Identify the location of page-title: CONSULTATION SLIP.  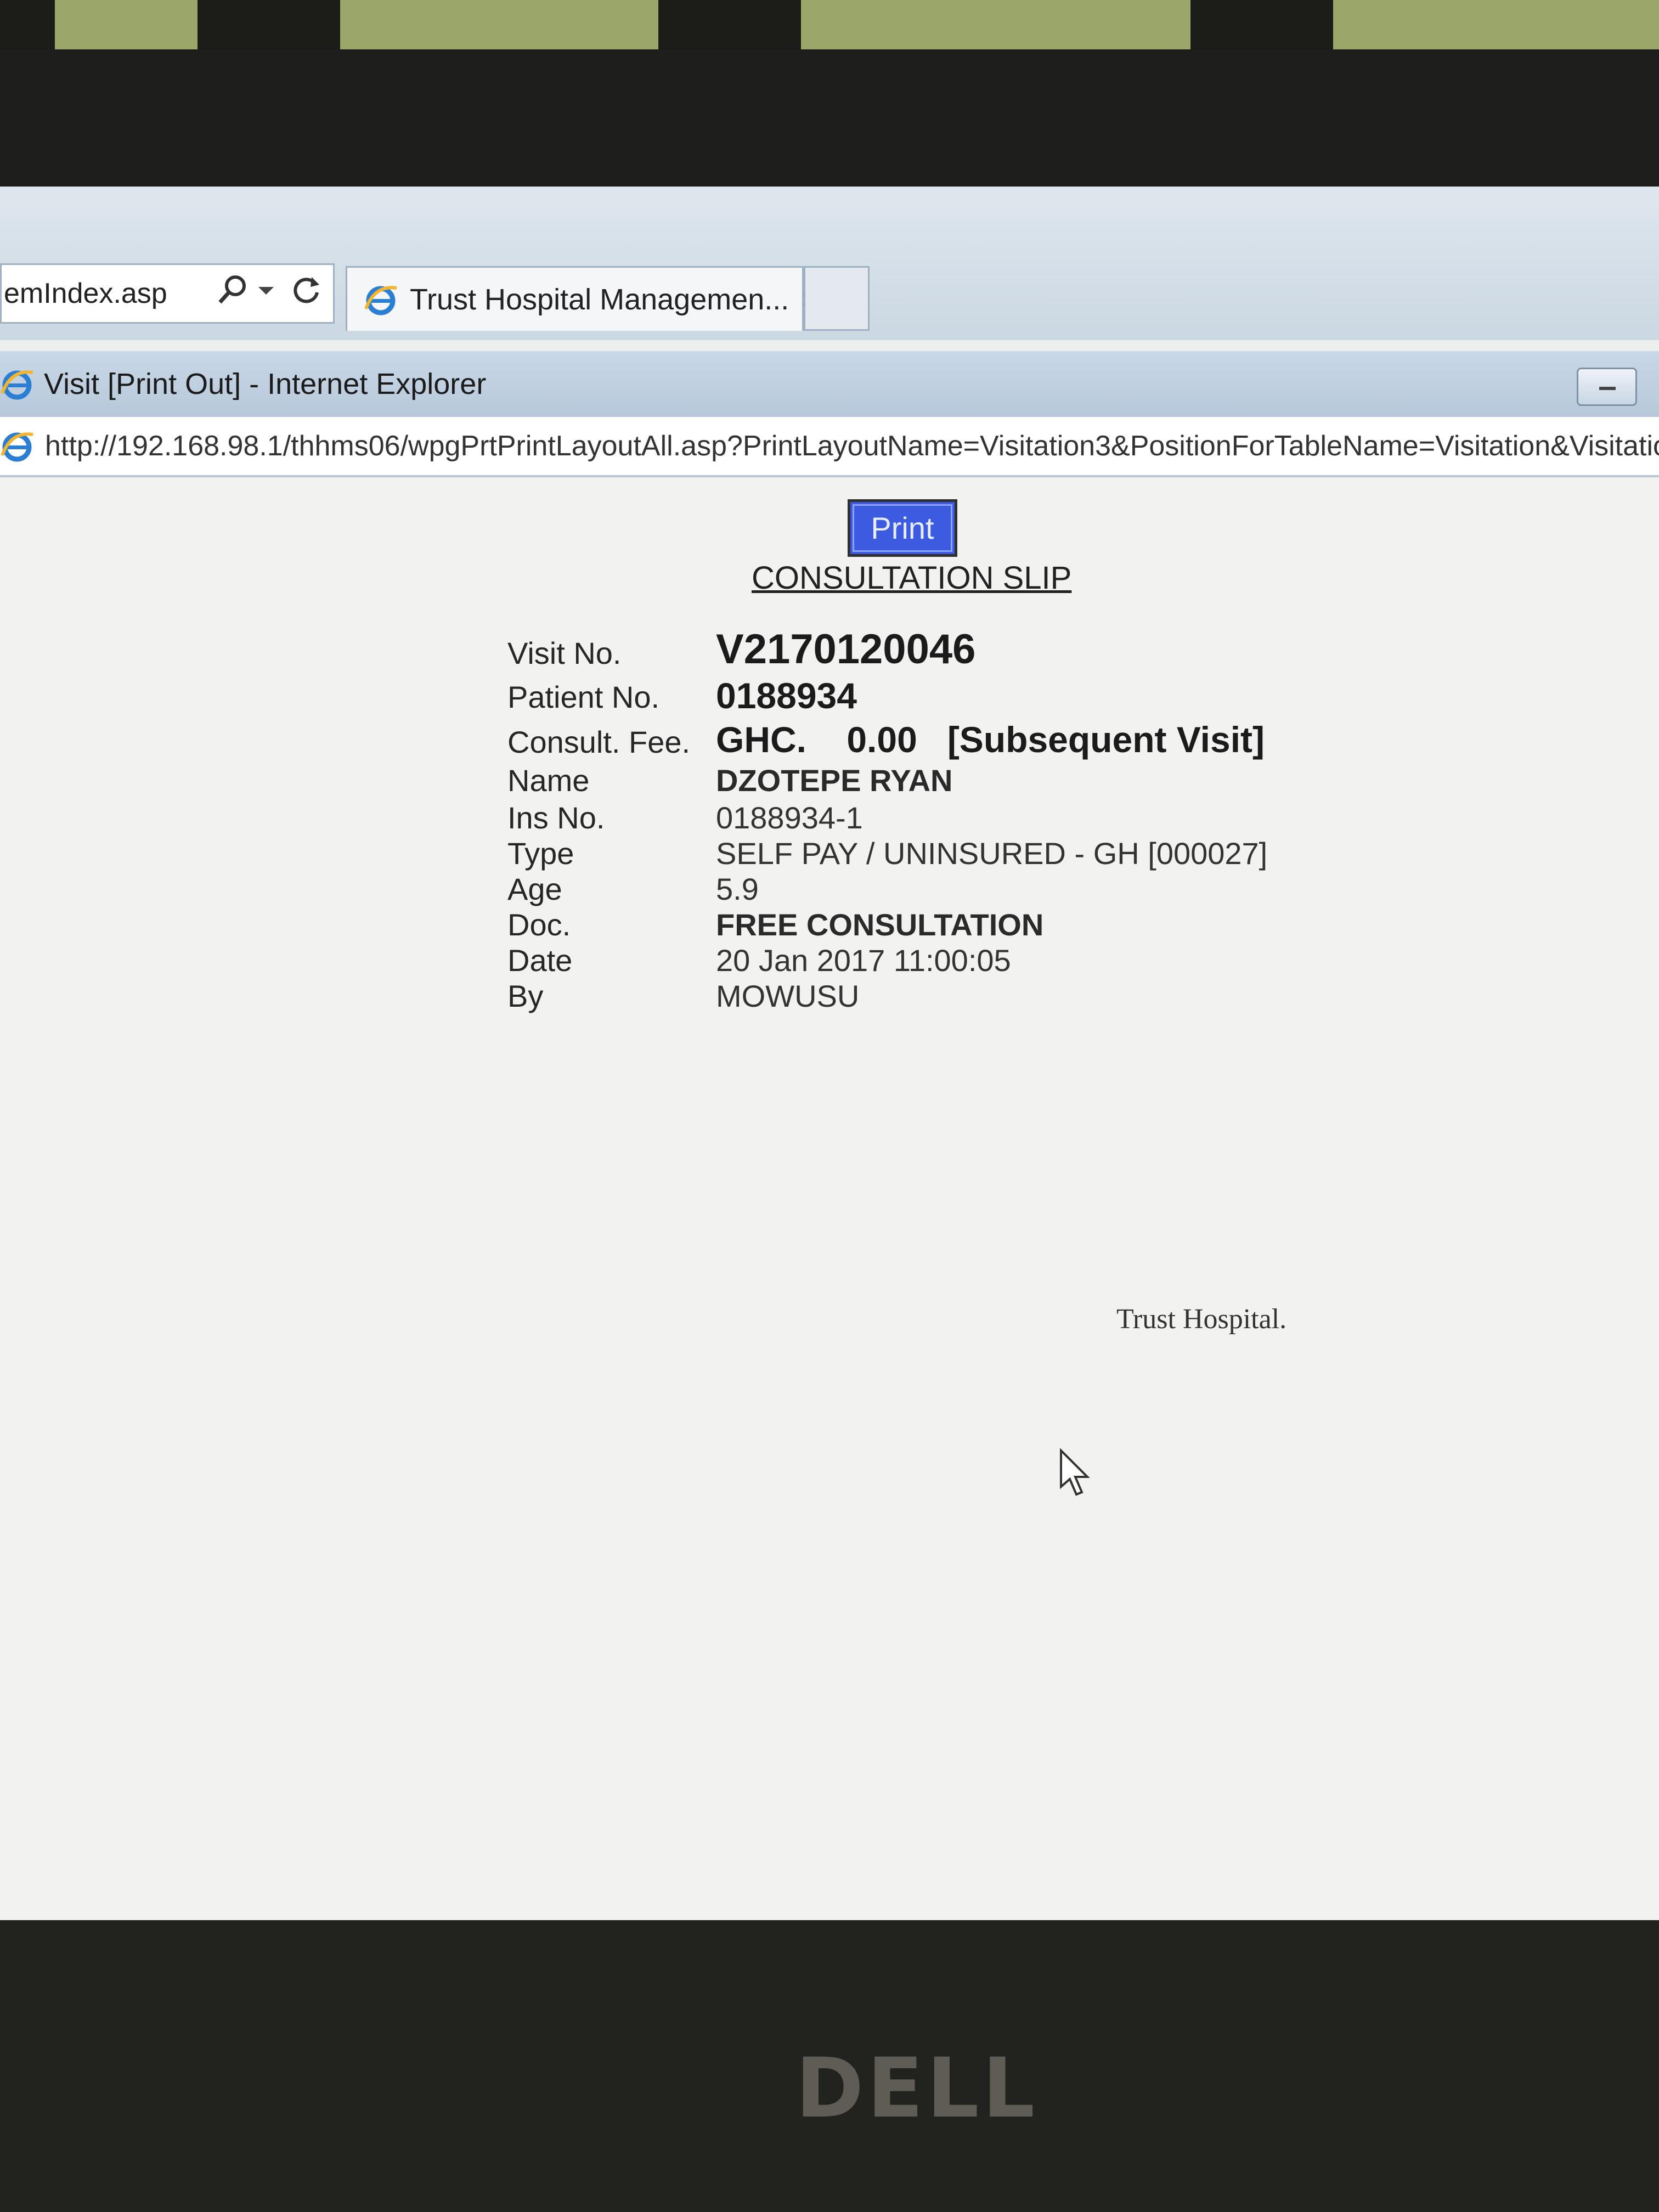
(912, 578).